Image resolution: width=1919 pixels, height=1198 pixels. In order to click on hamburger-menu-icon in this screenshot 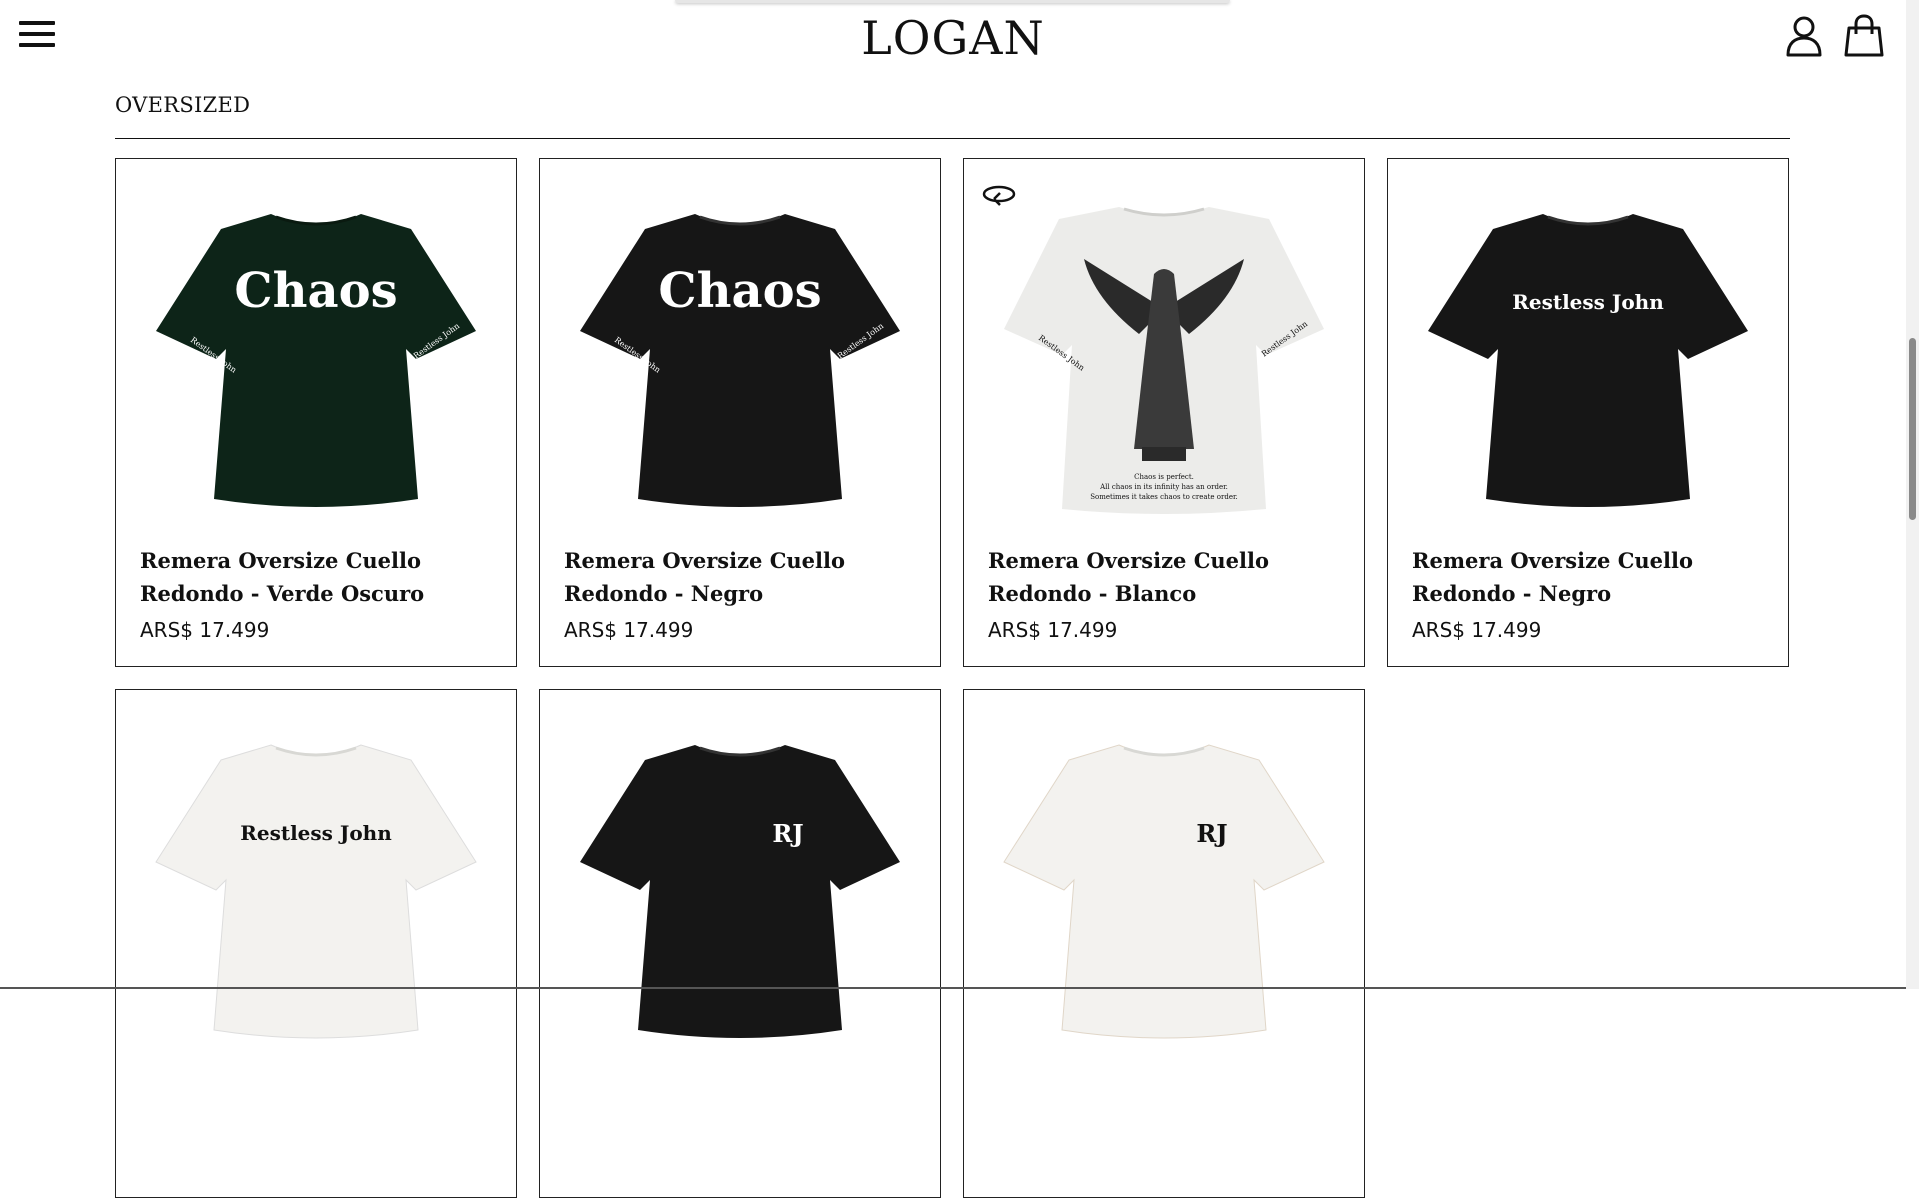, I will do `click(37, 37)`.